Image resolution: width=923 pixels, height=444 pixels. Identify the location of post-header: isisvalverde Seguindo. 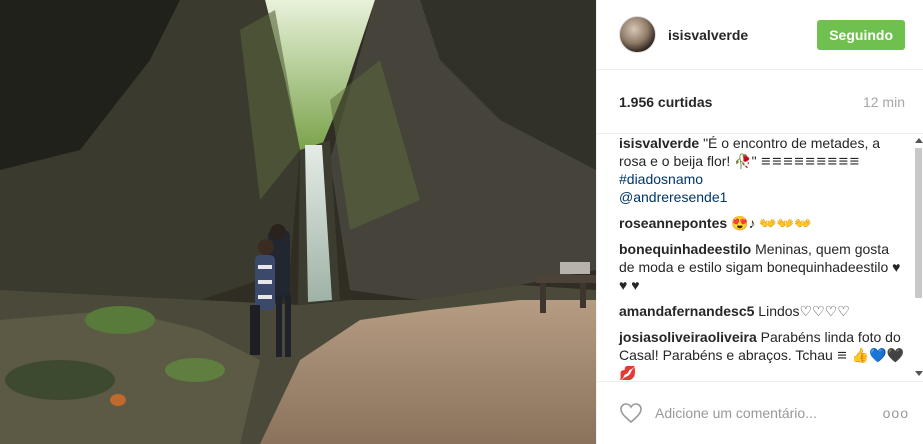
(760, 35).